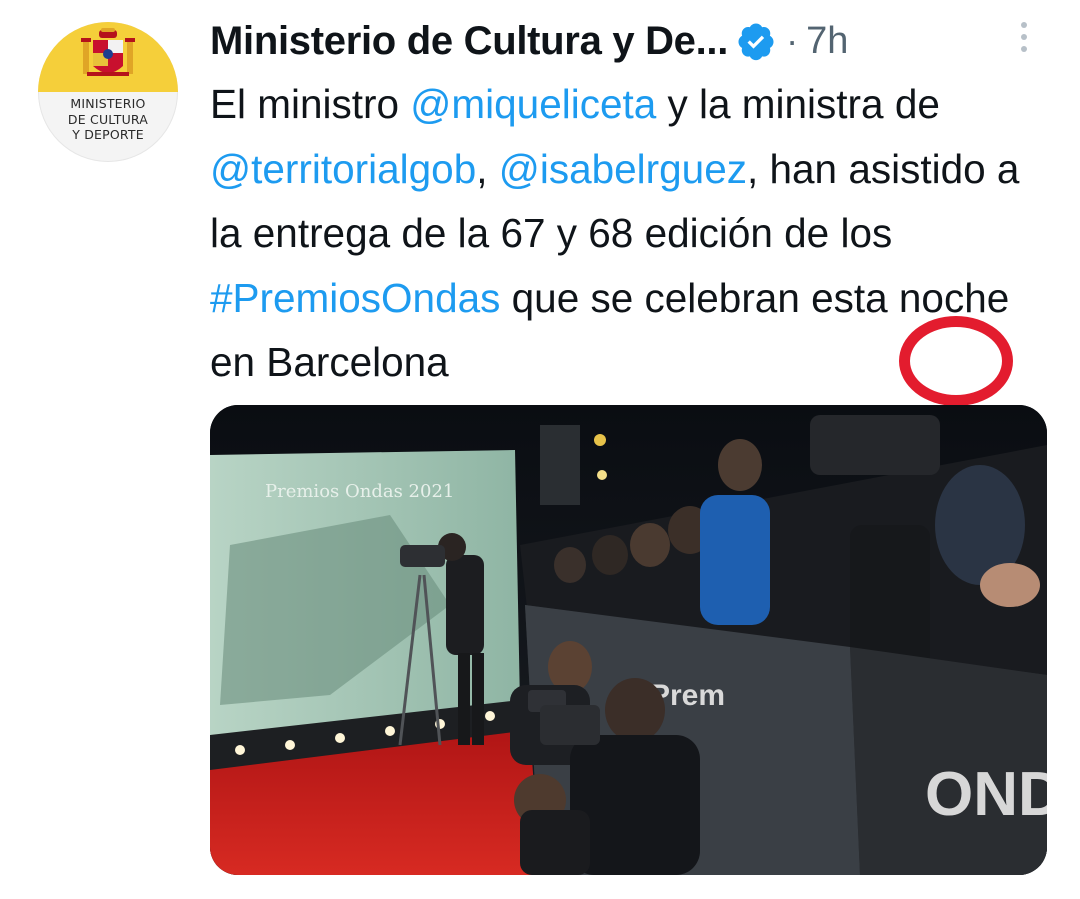  Describe the element at coordinates (359, 491) in the screenshot. I see `backdrop-title: Premios Ondas 2021` at that location.